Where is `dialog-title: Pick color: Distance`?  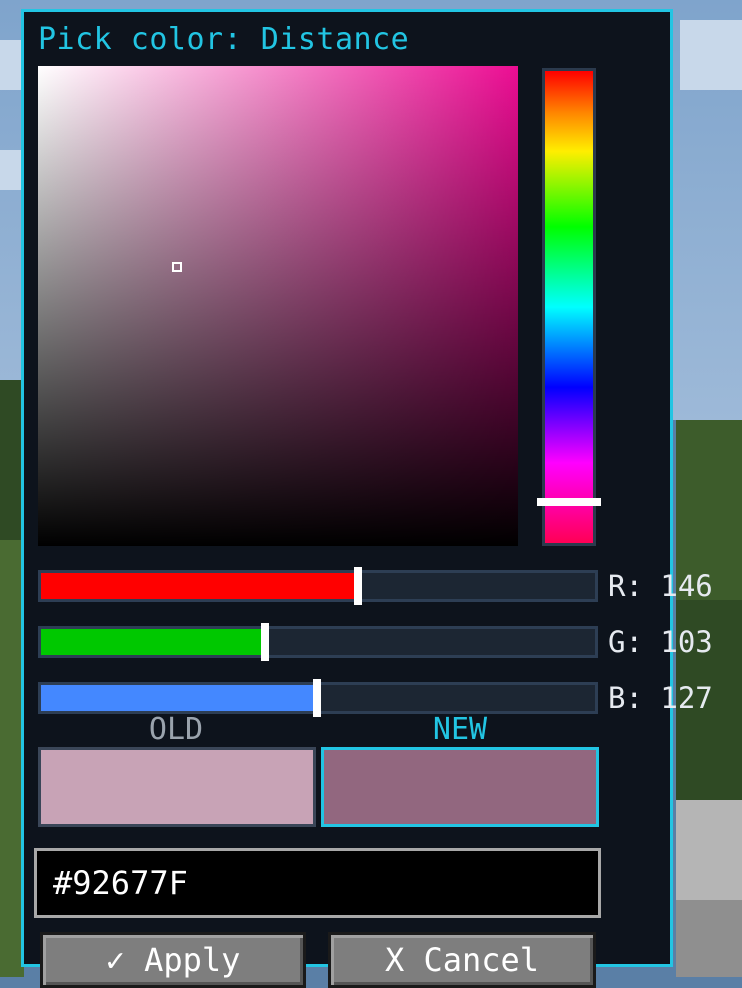 dialog-title: Pick color: Distance is located at coordinates (224, 39).